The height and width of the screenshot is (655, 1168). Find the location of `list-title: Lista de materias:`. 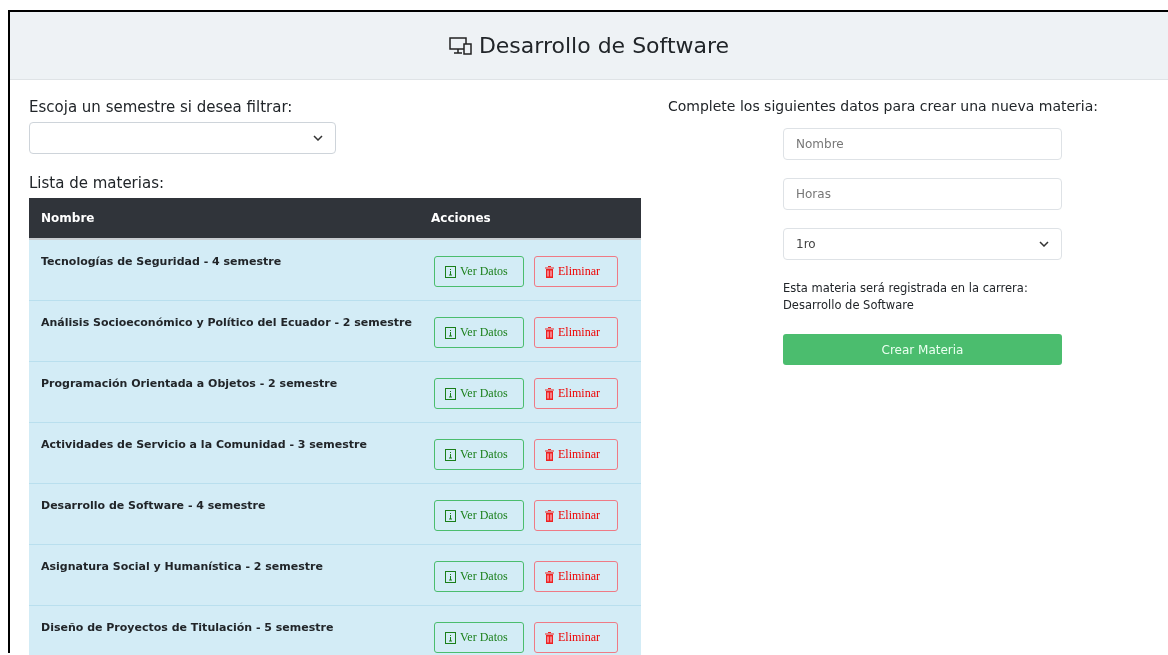

list-title: Lista de materias: is located at coordinates (97, 183).